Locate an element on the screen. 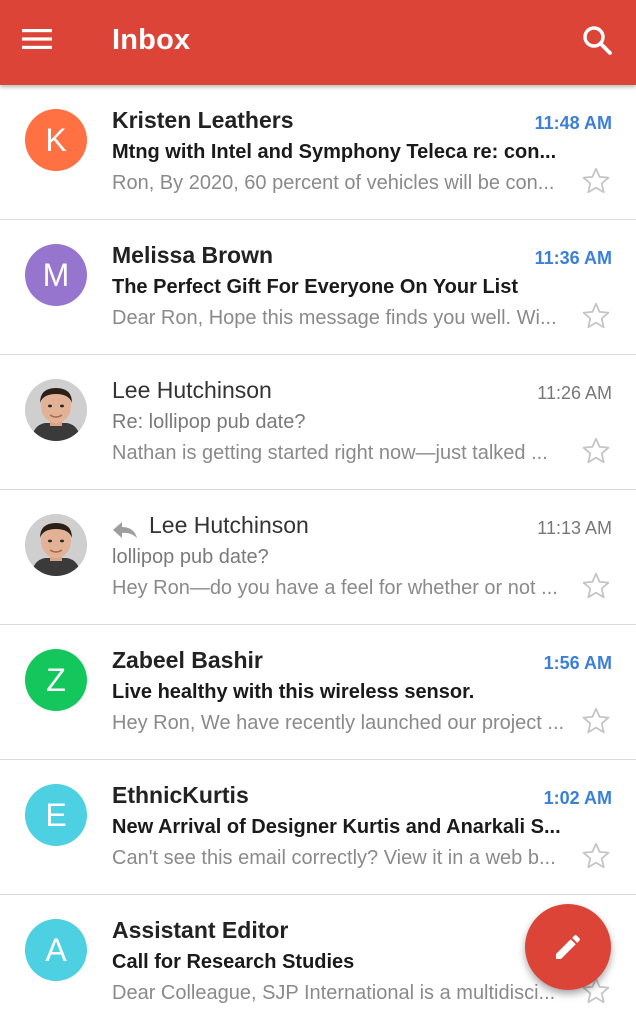  search-button is located at coordinates (600, 43).